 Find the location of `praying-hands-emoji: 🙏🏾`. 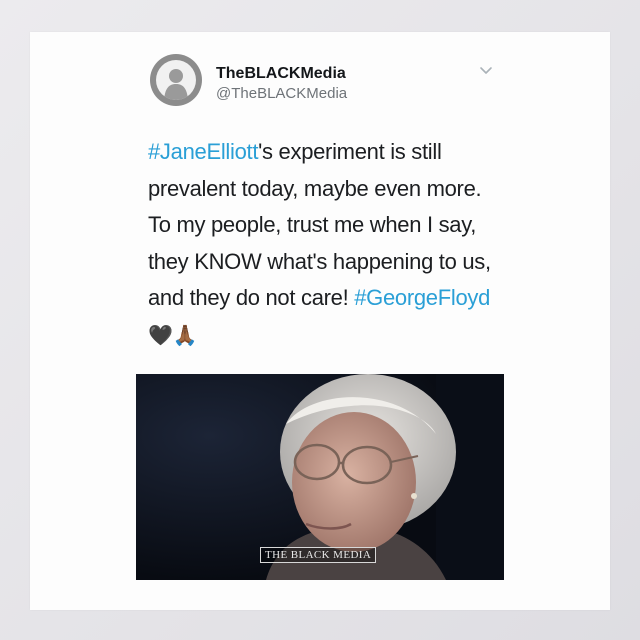

praying-hands-emoji: 🙏🏾 is located at coordinates (185, 334).